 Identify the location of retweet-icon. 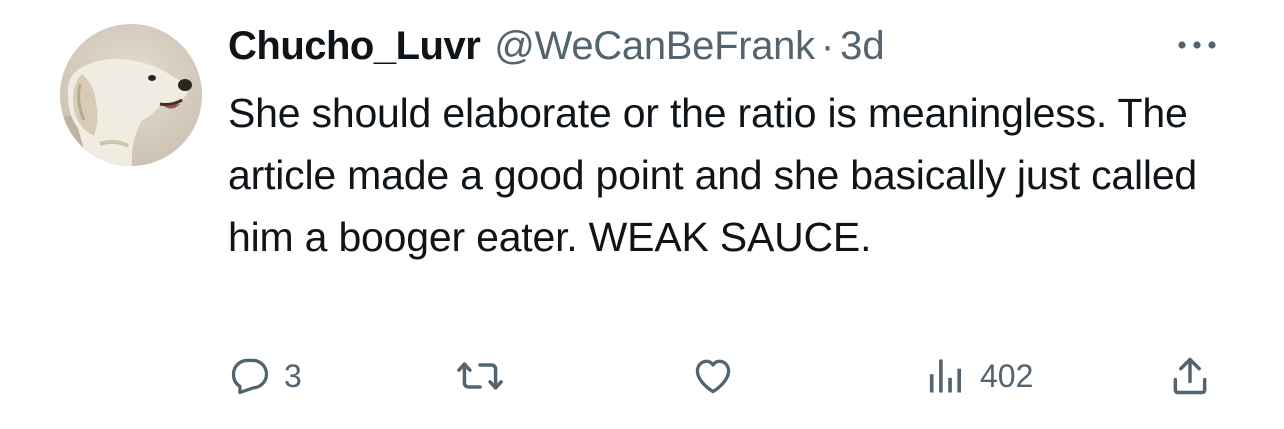
(480, 376).